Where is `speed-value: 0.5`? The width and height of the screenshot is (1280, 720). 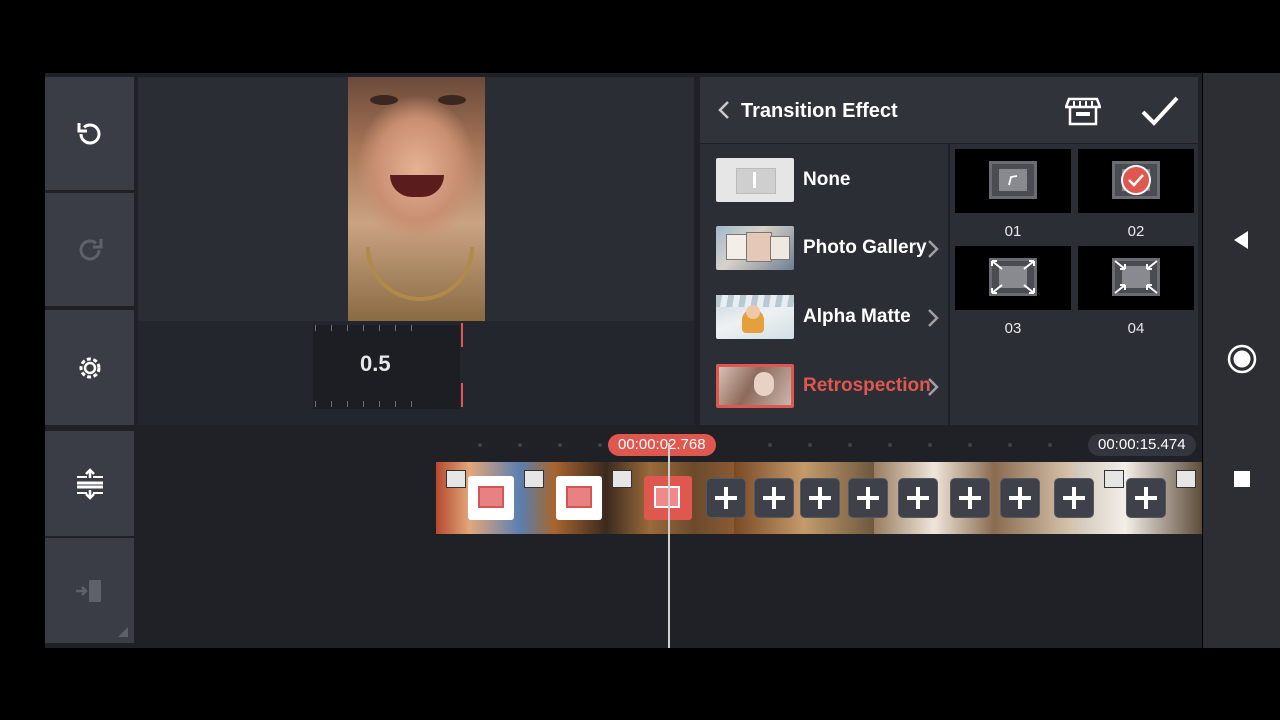 speed-value: 0.5 is located at coordinates (375, 363).